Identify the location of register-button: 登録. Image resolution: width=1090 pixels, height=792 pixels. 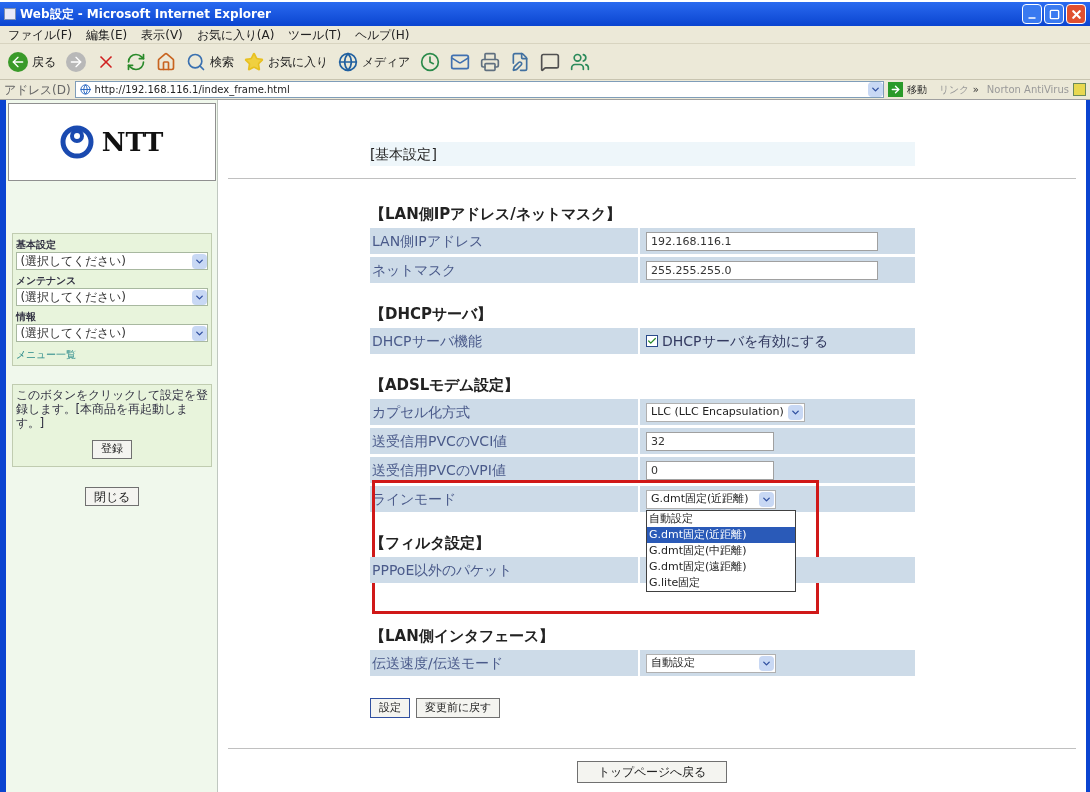
(111, 449).